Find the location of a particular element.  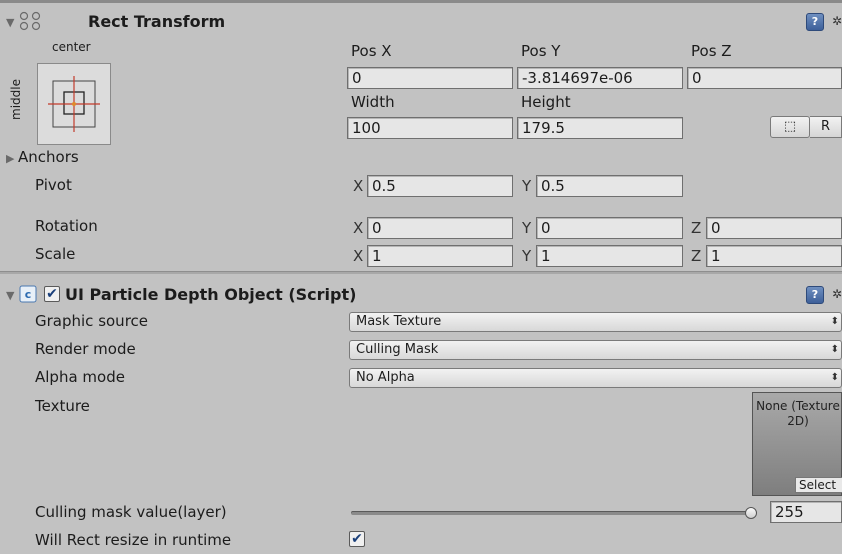

graphic-source-label: Graphic source is located at coordinates (92, 321).